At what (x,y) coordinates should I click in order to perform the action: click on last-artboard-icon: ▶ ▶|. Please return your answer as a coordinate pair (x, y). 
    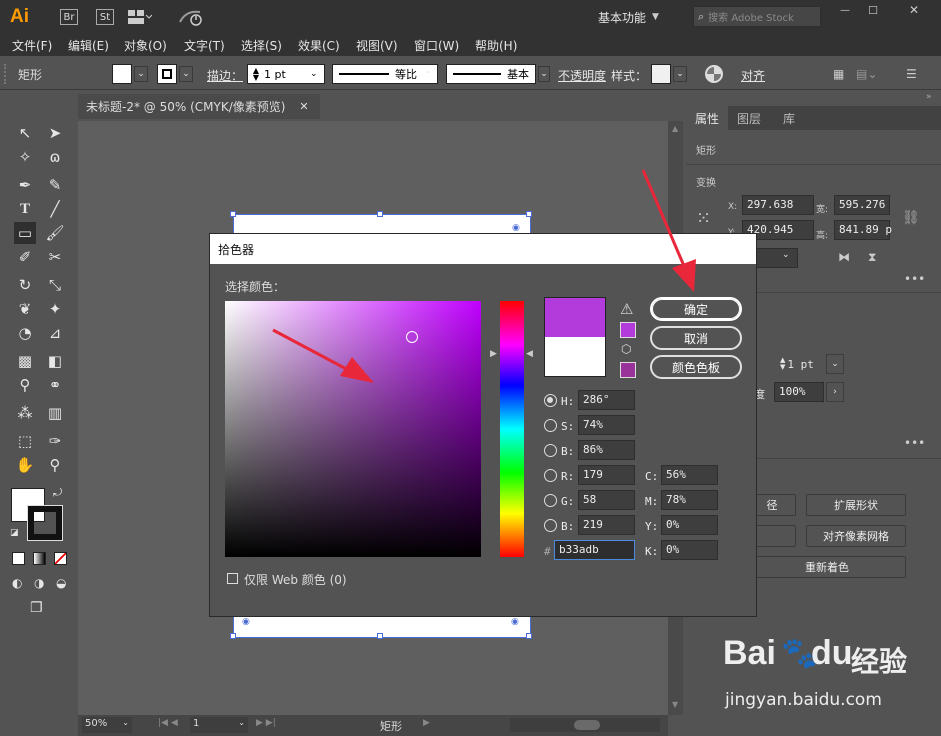
    Looking at the image, I should click on (266, 723).